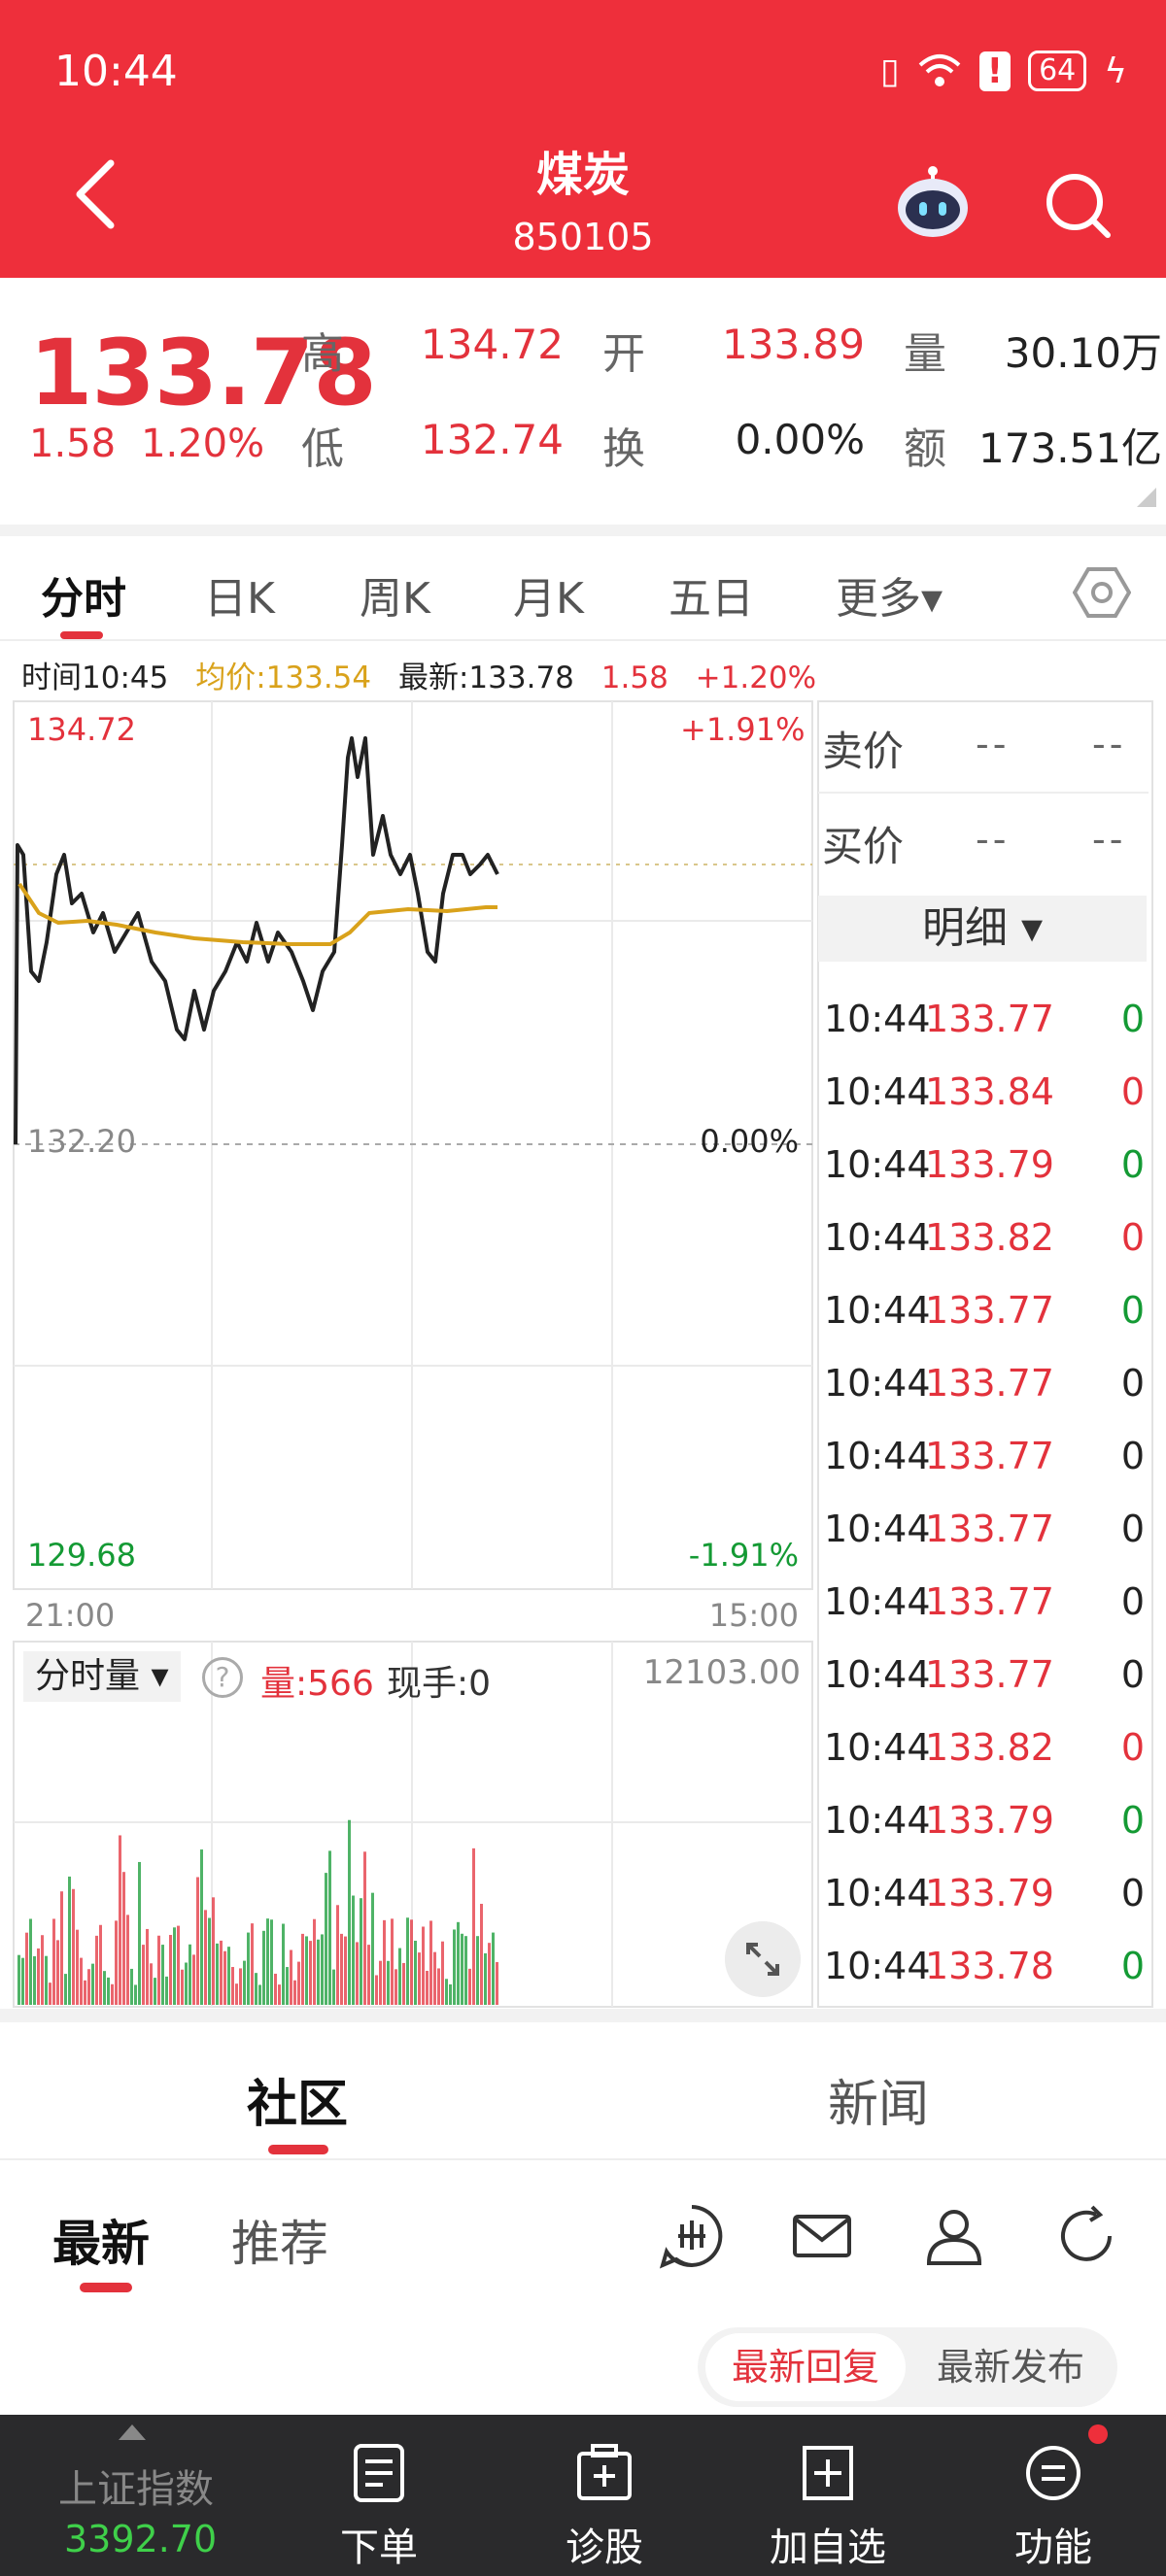  What do you see at coordinates (692, 2236) in the screenshot?
I see `stock-bar-icon` at bounding box center [692, 2236].